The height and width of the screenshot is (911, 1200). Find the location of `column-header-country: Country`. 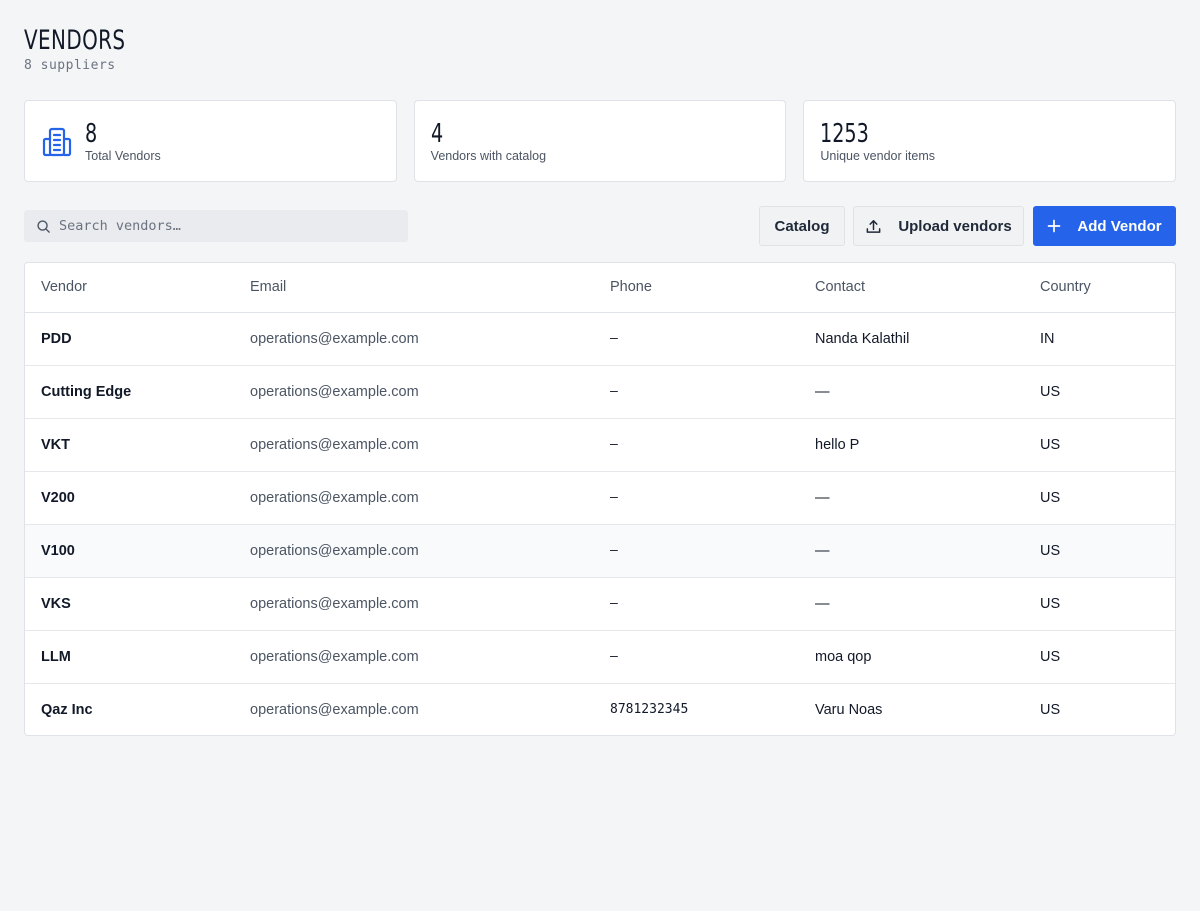

column-header-country: Country is located at coordinates (1099, 288).